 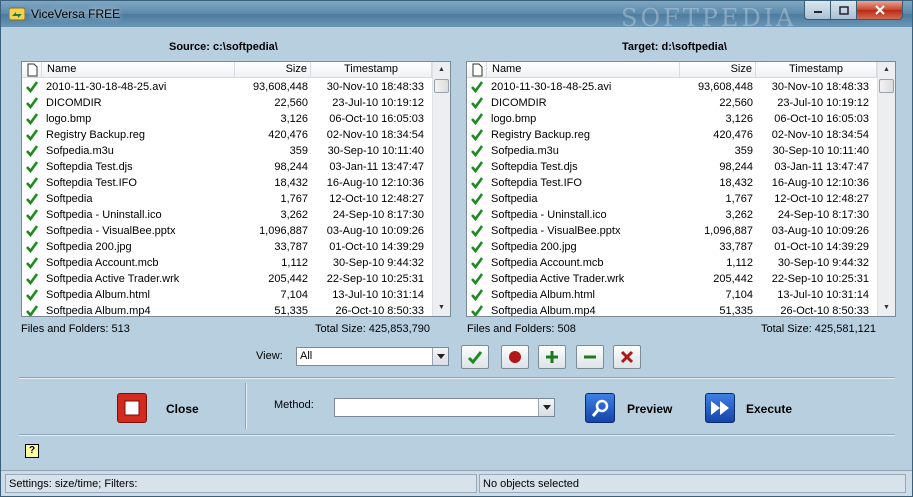 What do you see at coordinates (543, 311) in the screenshot?
I see `file-name: Softpedia Album.mp4` at bounding box center [543, 311].